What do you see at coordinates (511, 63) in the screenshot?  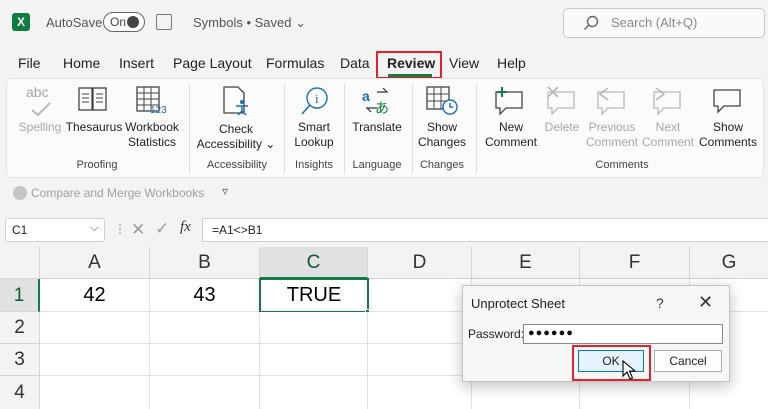 I see `tab-help: Help` at bounding box center [511, 63].